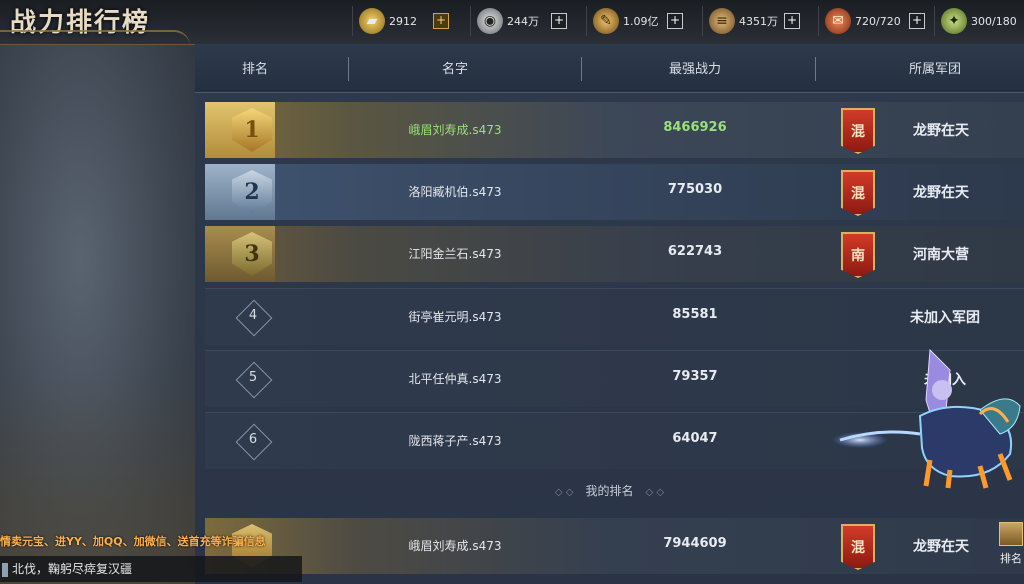 The height and width of the screenshot is (584, 1024). Describe the element at coordinates (606, 21) in the screenshot. I see `feather-icon: ✎` at that location.